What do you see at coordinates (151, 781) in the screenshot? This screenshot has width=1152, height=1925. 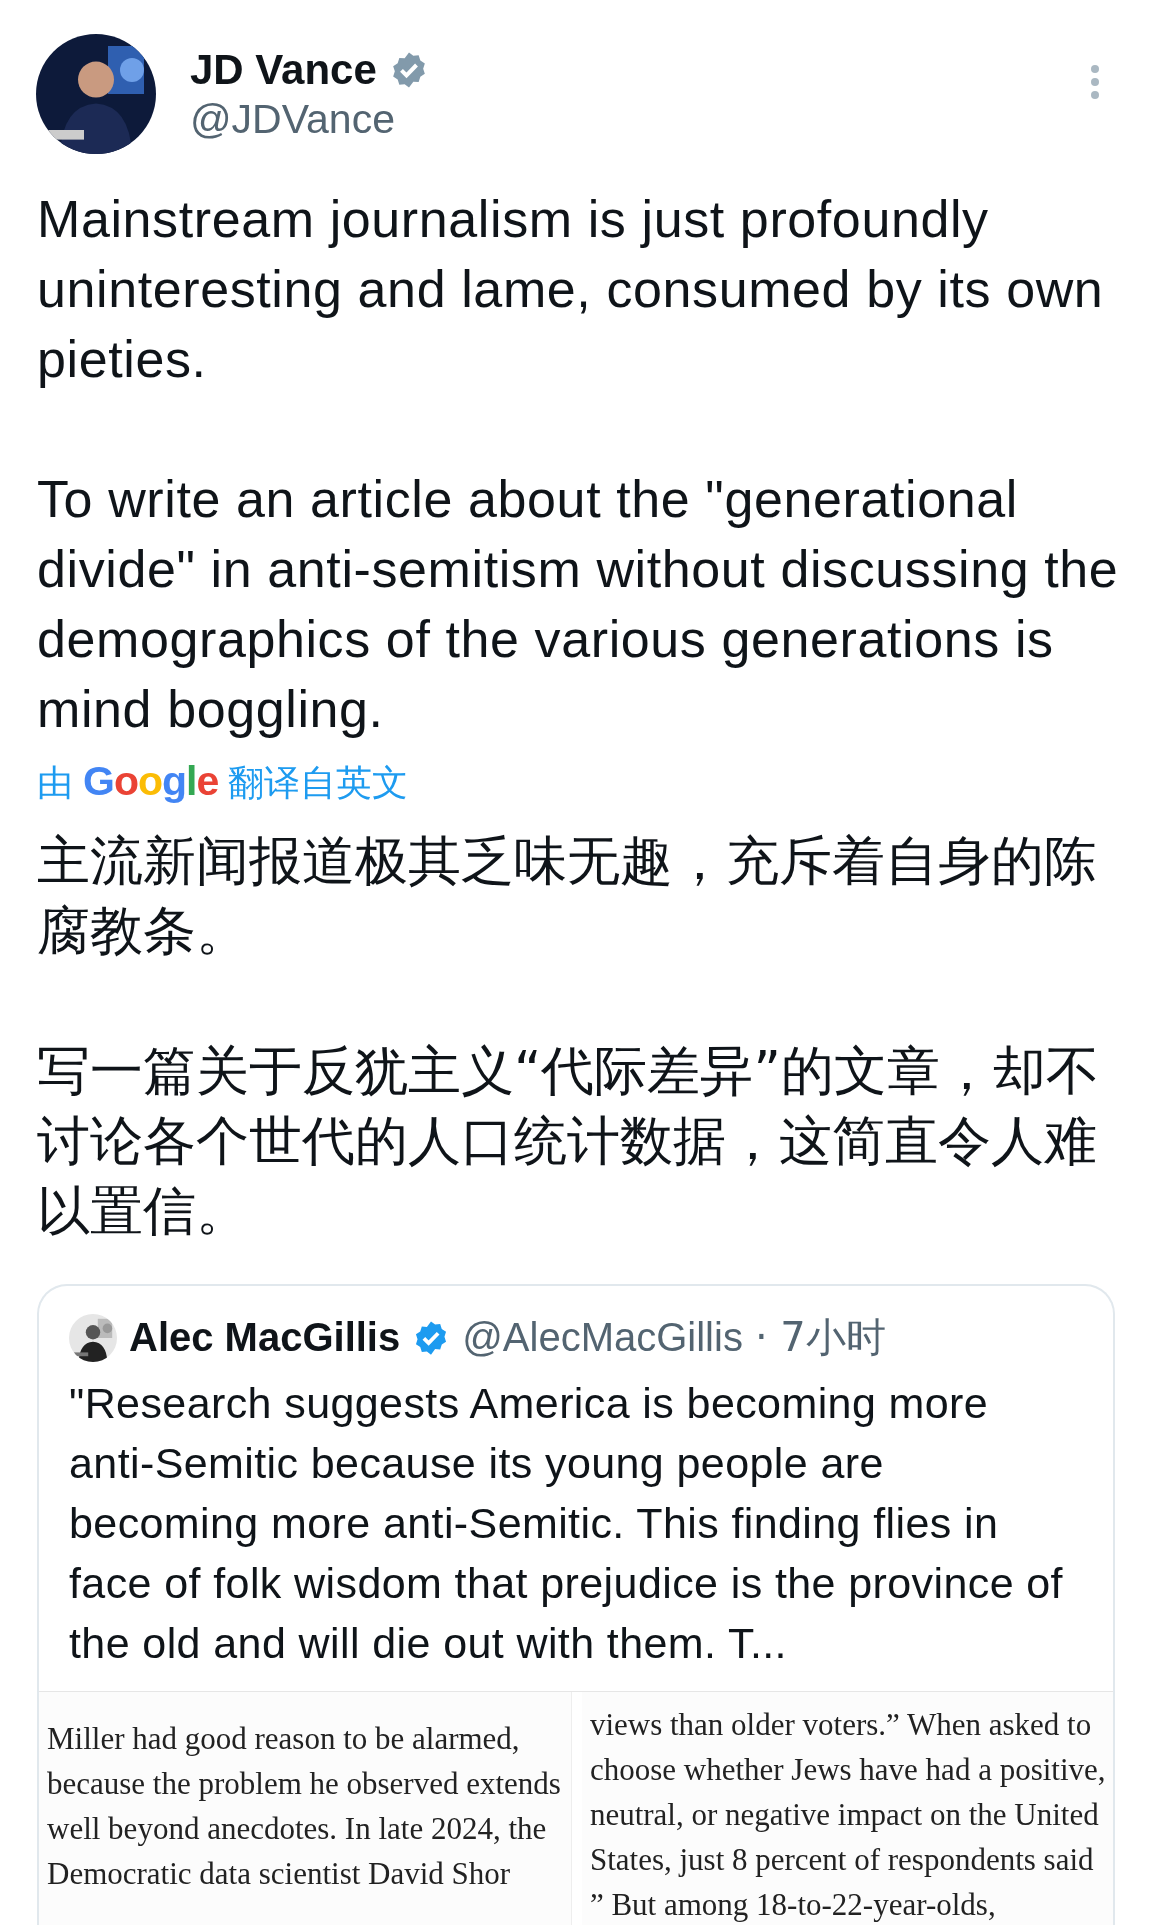 I see `google-logo: Google` at bounding box center [151, 781].